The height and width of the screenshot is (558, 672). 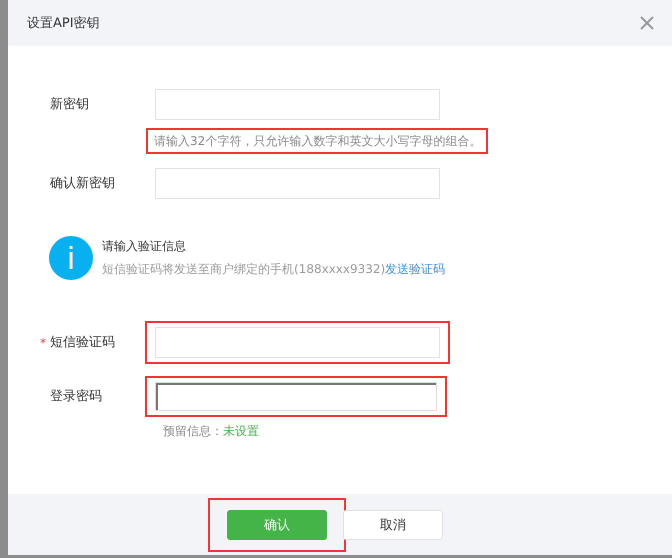 I want to click on reserved-info: 预留信息：未设置, so click(x=211, y=431).